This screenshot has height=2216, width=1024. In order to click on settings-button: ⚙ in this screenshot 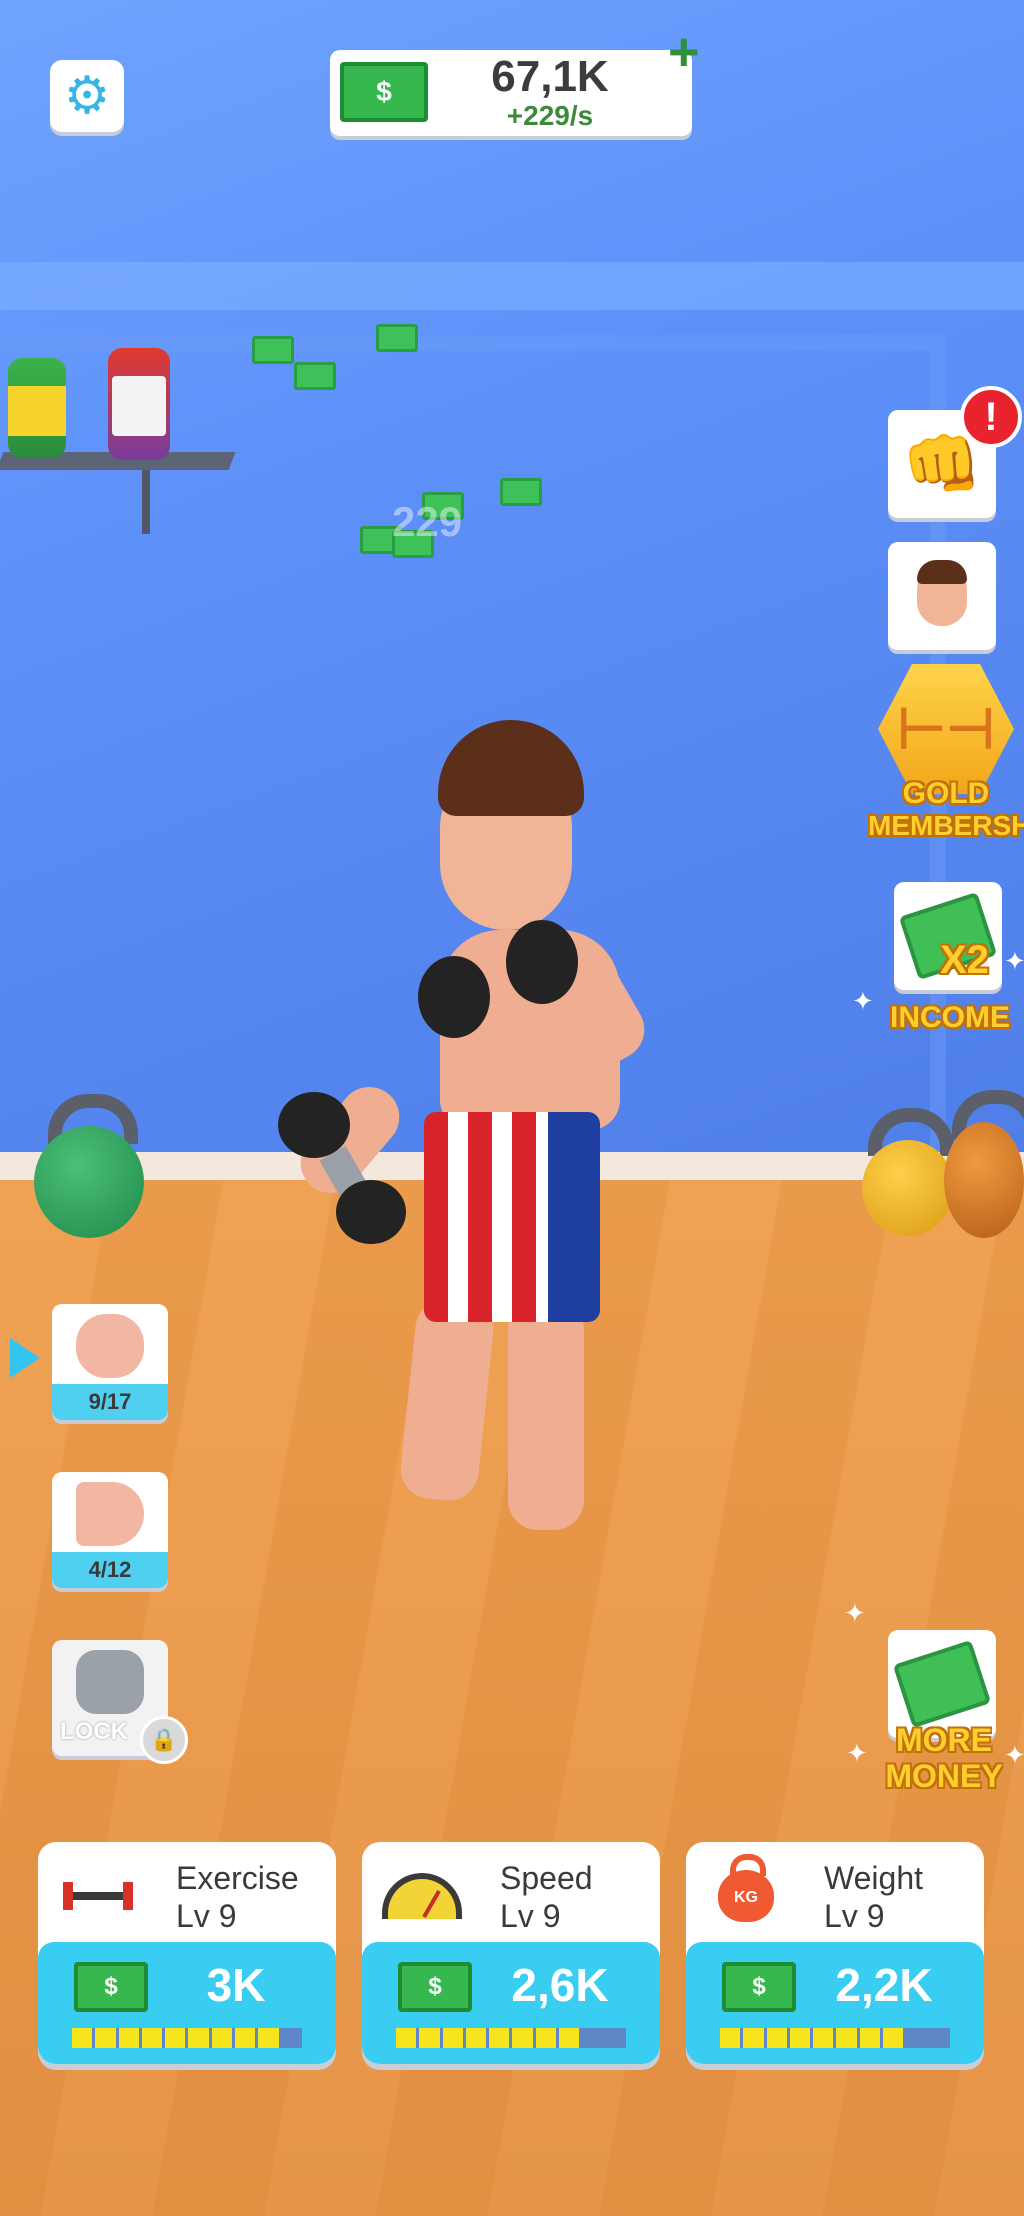, I will do `click(87, 96)`.